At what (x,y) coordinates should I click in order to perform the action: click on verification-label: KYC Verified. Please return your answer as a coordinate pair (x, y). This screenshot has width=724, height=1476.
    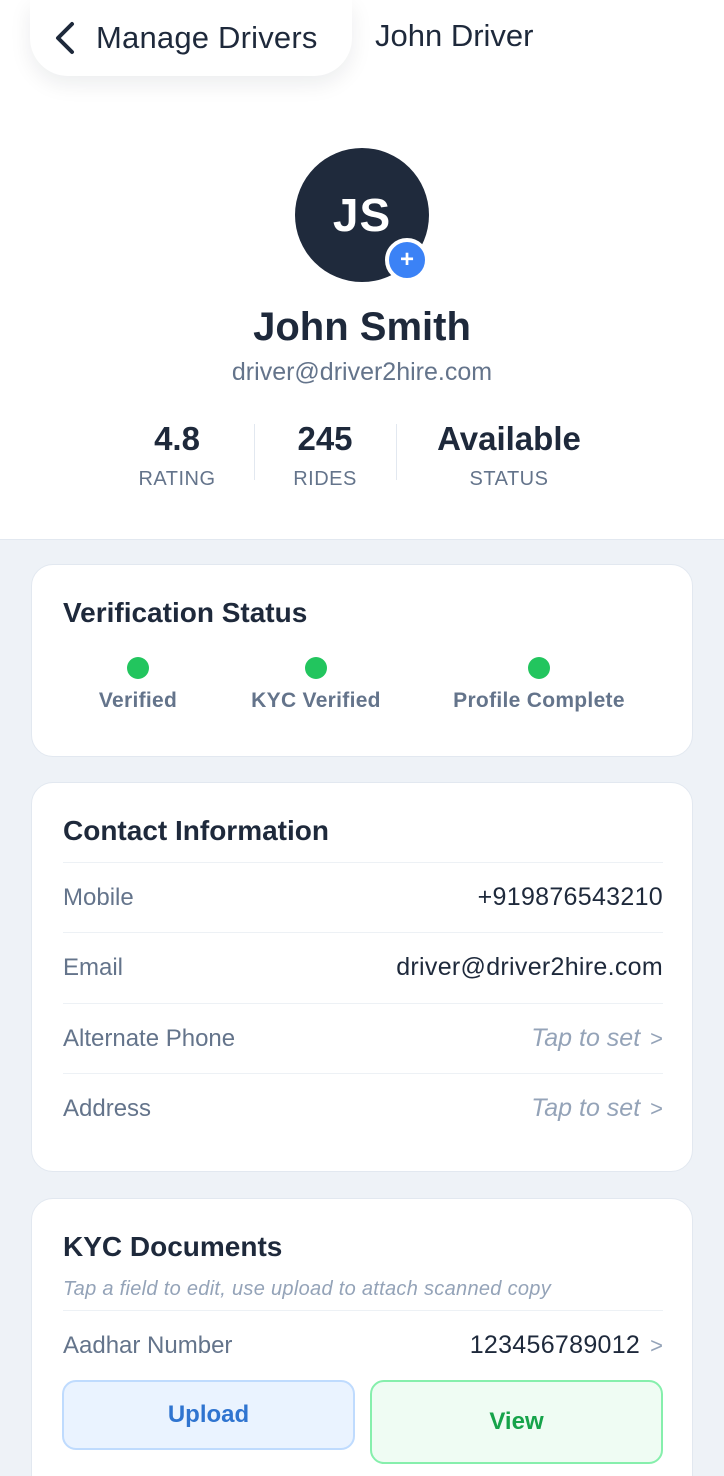
    Looking at the image, I should click on (316, 700).